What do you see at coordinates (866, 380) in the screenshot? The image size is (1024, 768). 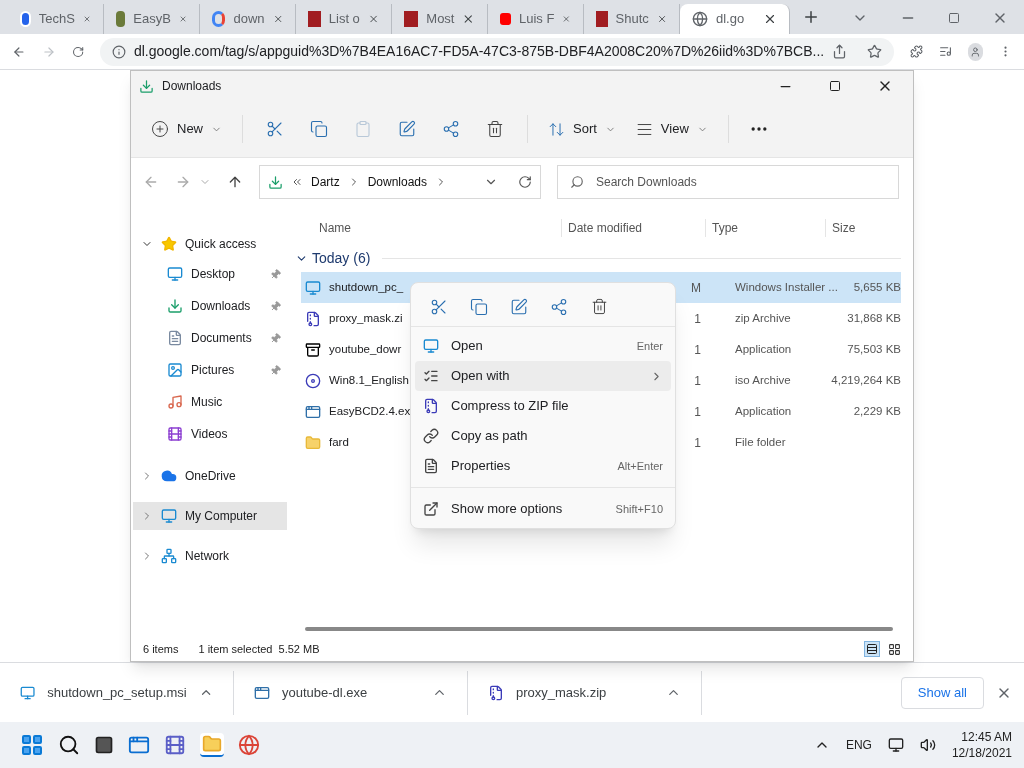 I see `size-cell-text: 4,219,264 KB` at bounding box center [866, 380].